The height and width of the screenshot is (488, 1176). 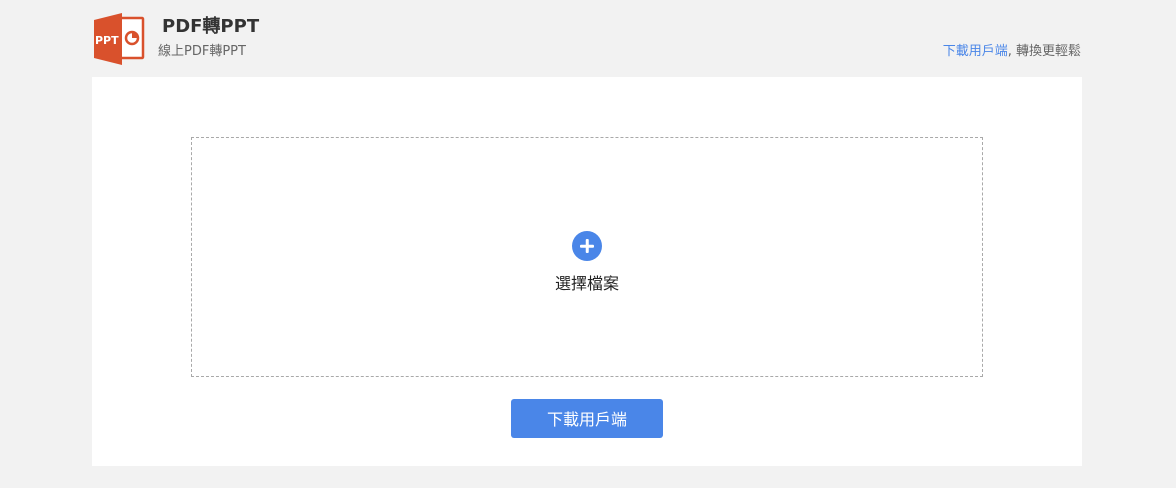 What do you see at coordinates (587, 284) in the screenshot?
I see `select-file-label: 選擇檔案` at bounding box center [587, 284].